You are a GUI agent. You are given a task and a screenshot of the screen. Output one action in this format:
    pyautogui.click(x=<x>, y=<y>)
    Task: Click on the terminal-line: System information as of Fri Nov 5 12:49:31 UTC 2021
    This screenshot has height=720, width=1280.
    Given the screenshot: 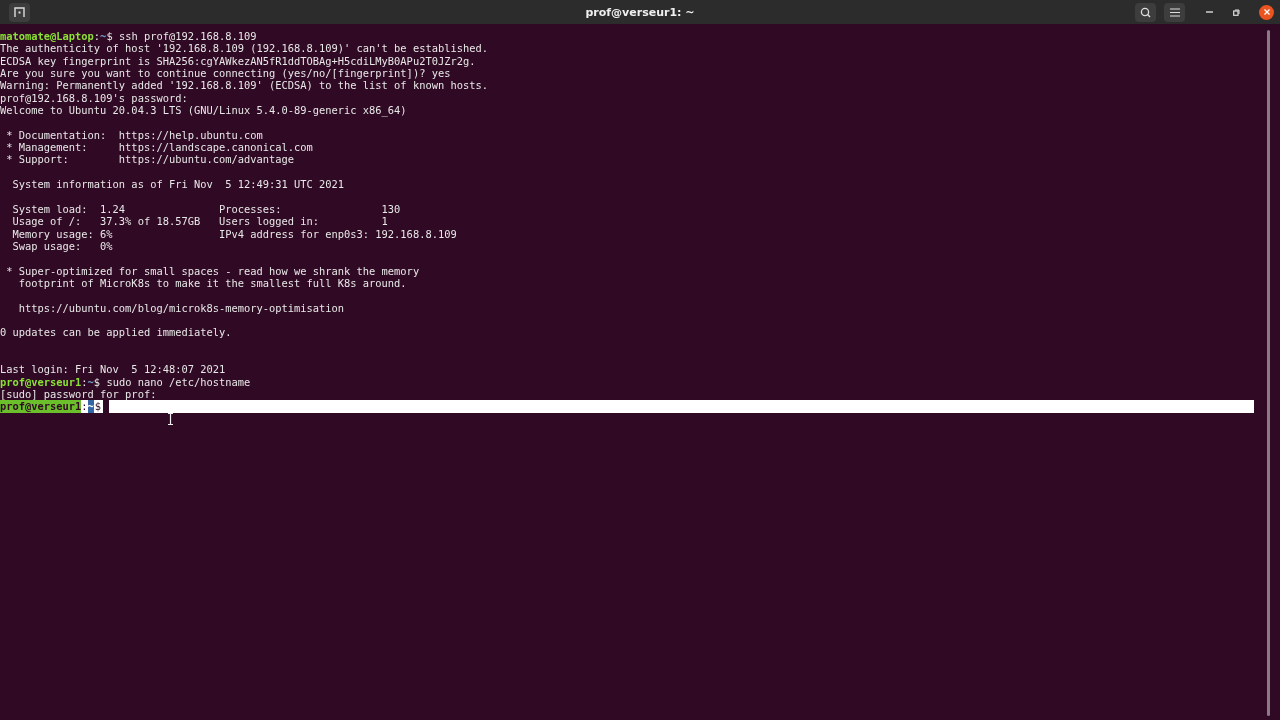 What is the action you would take?
    pyautogui.click(x=178, y=184)
    